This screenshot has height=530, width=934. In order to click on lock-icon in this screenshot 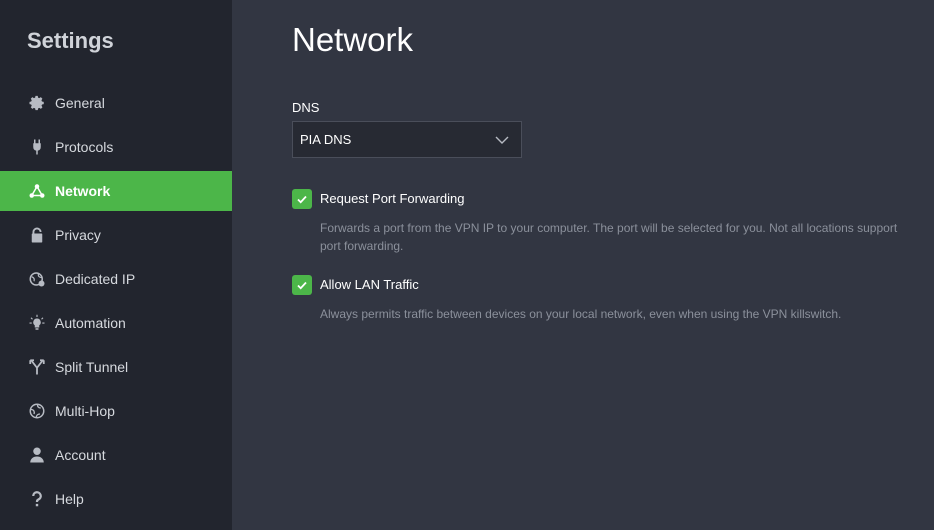, I will do `click(37, 235)`.